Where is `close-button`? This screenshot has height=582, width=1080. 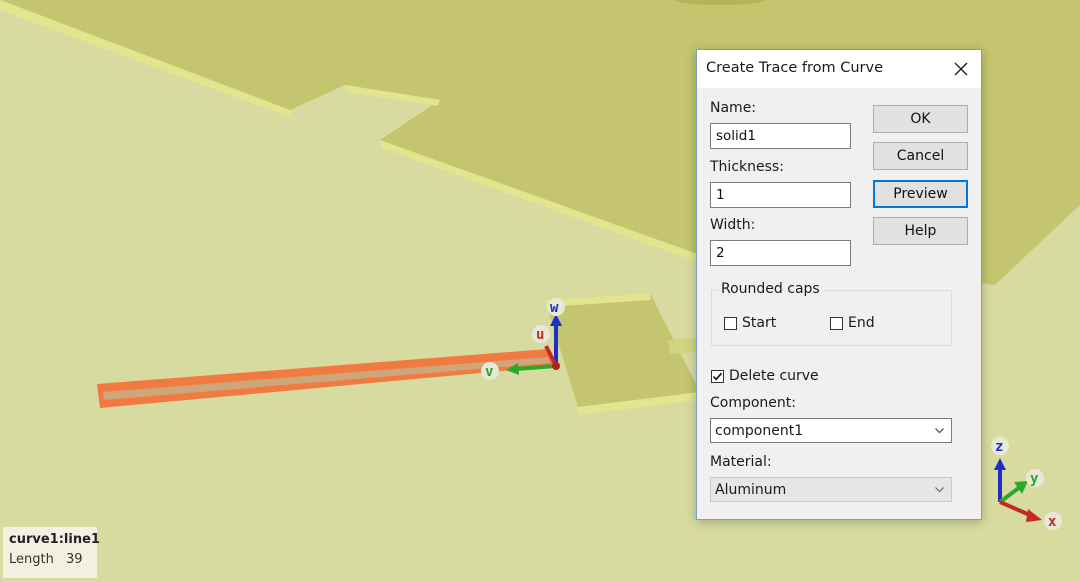
close-button is located at coordinates (961, 69).